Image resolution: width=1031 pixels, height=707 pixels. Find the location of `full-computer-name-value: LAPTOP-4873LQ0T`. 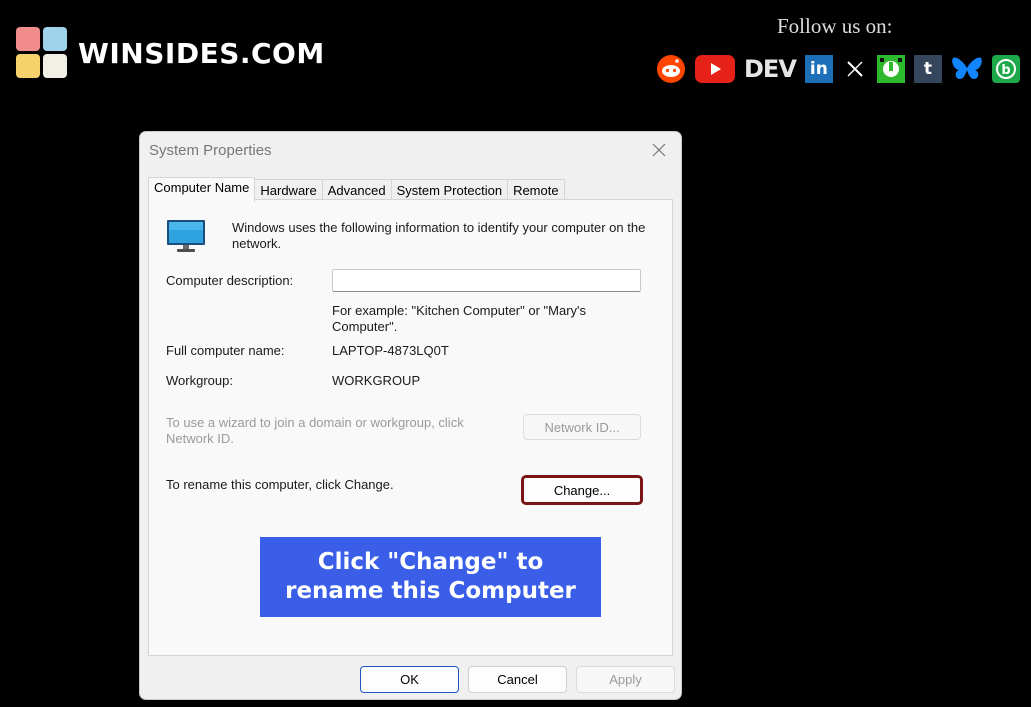

full-computer-name-value: LAPTOP-4873LQ0T is located at coordinates (390, 350).